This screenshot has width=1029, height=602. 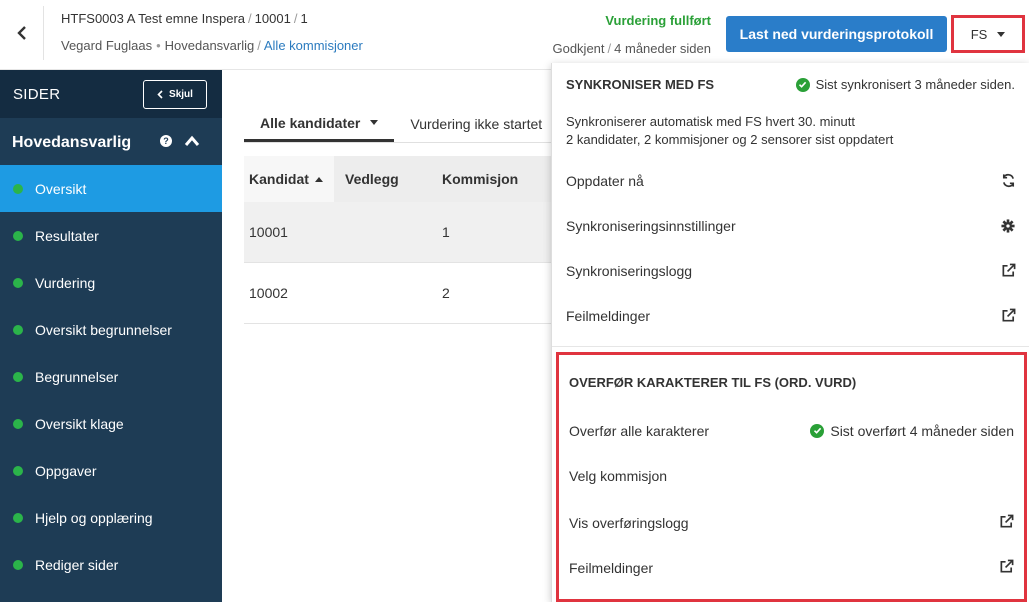 I want to click on section-divider, so click(x=790, y=346).